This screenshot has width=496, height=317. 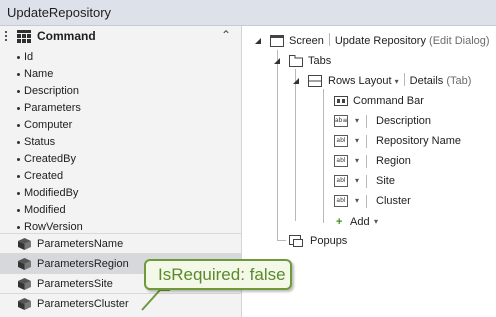 I want to click on rows-layout-kind: (Tab), so click(x=459, y=81).